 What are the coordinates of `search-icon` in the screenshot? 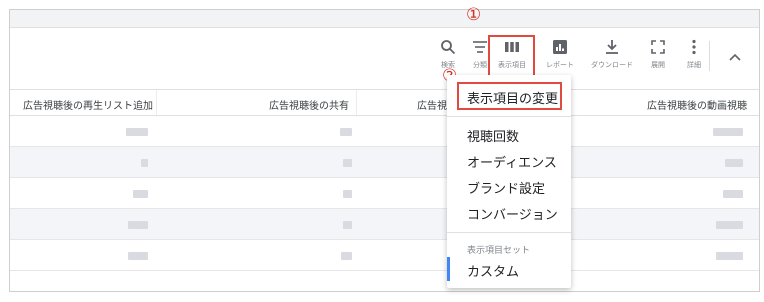 It's located at (448, 47).